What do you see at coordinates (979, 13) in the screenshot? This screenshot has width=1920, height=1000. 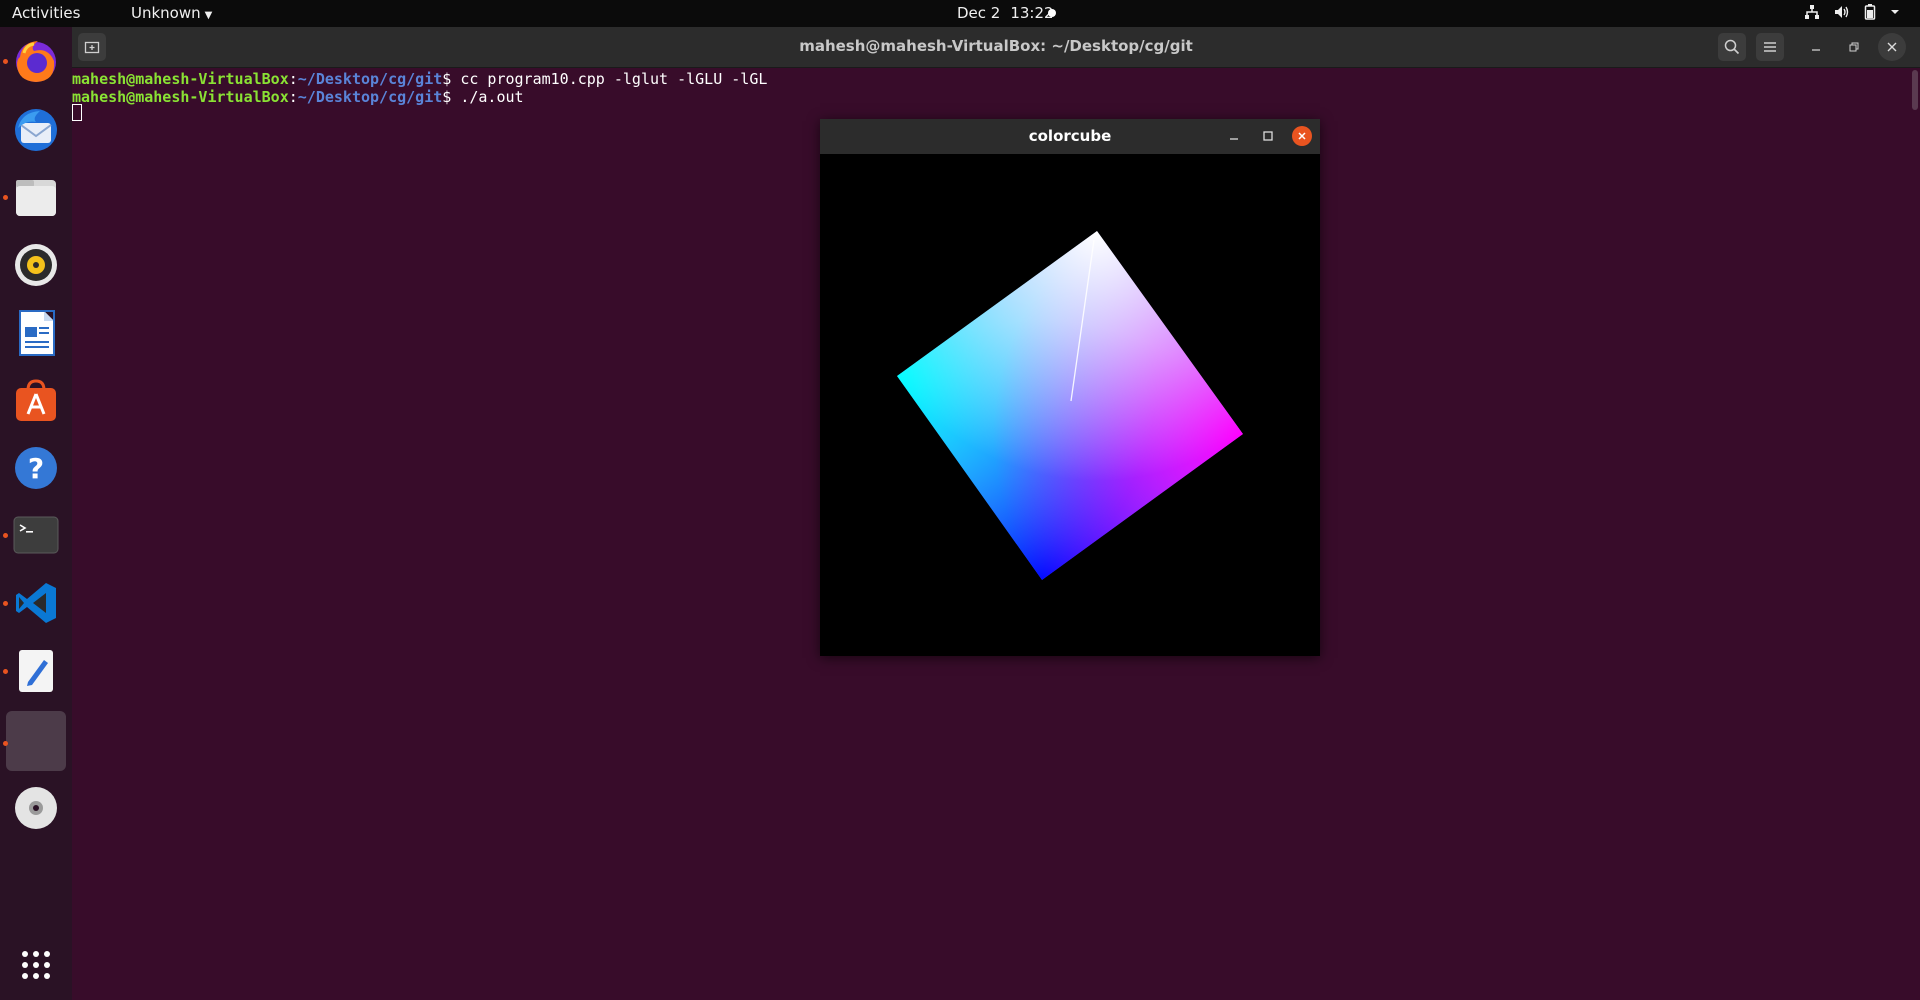 I see `clock-date: Dec 2` at bounding box center [979, 13].